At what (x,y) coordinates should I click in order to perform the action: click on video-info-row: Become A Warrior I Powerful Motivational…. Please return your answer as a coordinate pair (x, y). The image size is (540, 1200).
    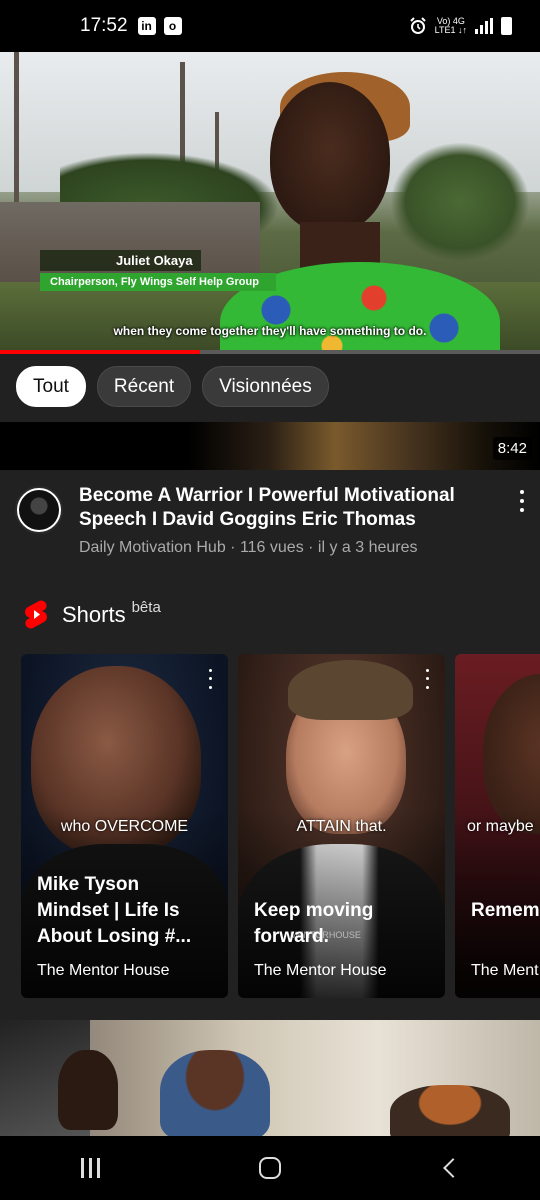
    Looking at the image, I should click on (270, 524).